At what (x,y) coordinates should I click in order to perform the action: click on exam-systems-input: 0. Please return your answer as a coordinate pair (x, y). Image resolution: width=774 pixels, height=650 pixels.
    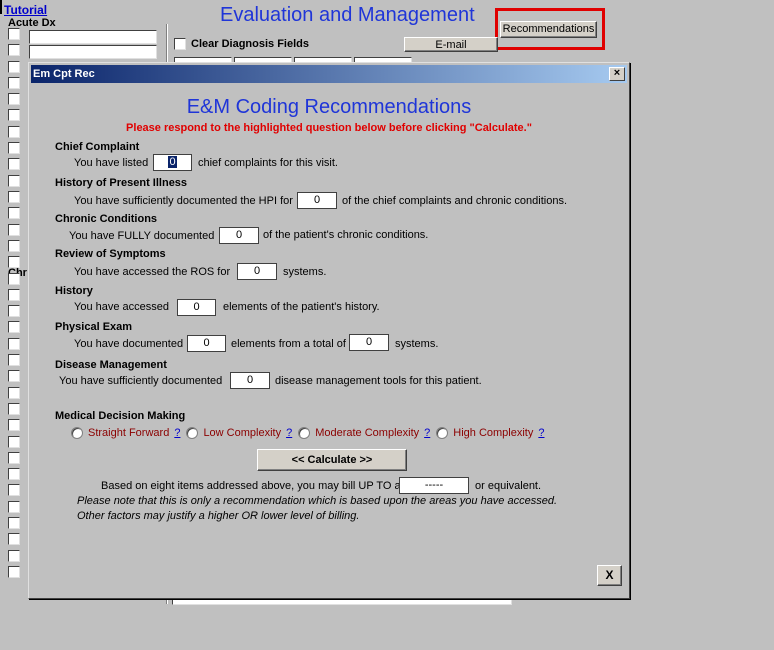
    Looking at the image, I should click on (369, 342).